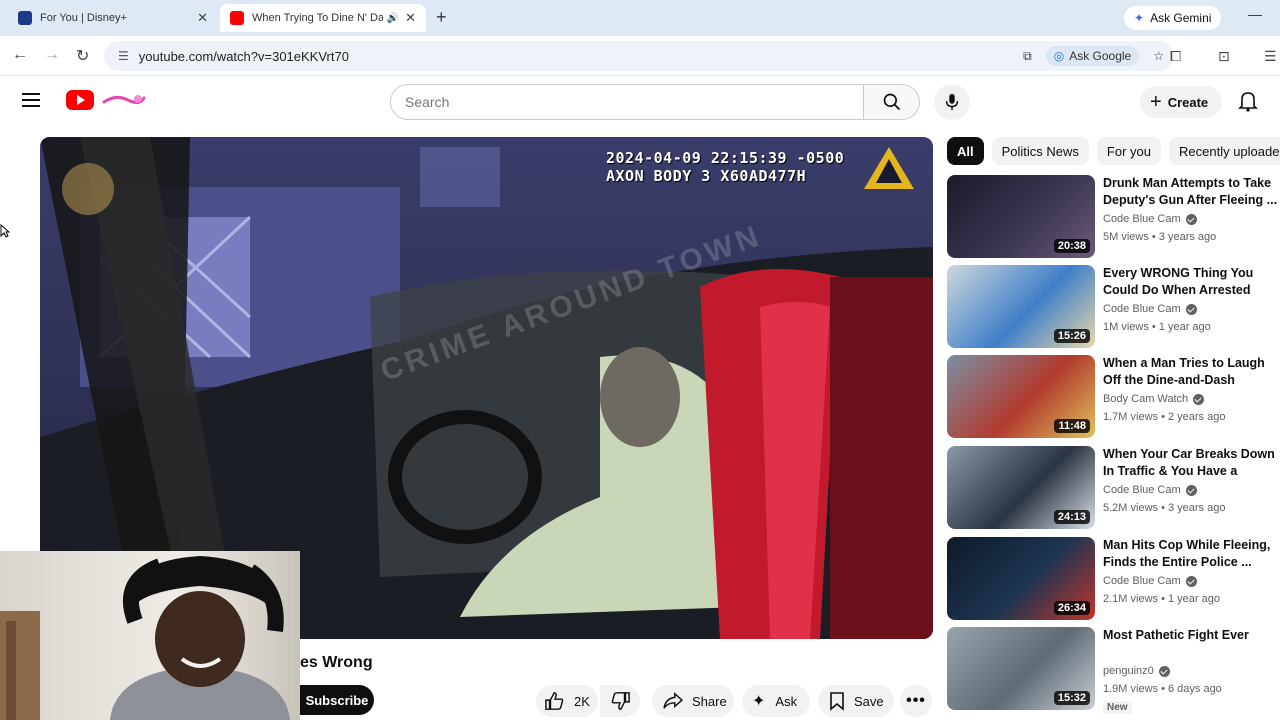 The width and height of the screenshot is (1280, 720). Describe the element at coordinates (80, 100) in the screenshot. I see `youtube-logo-icon` at that location.